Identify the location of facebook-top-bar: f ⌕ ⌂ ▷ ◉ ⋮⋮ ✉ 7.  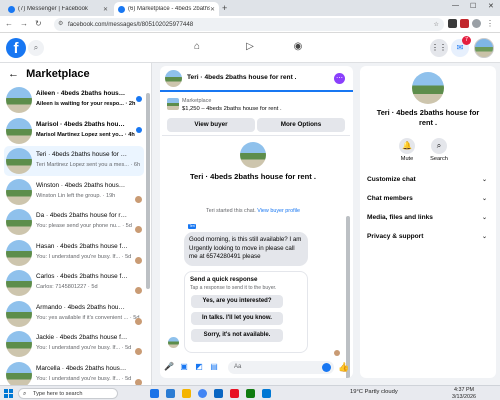
(250, 48).